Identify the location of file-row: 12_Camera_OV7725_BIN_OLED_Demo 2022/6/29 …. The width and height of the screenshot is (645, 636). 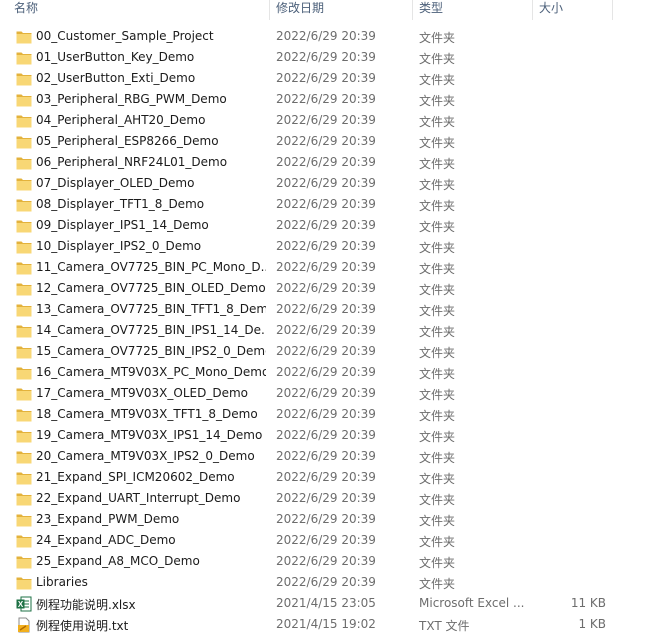
(322, 289).